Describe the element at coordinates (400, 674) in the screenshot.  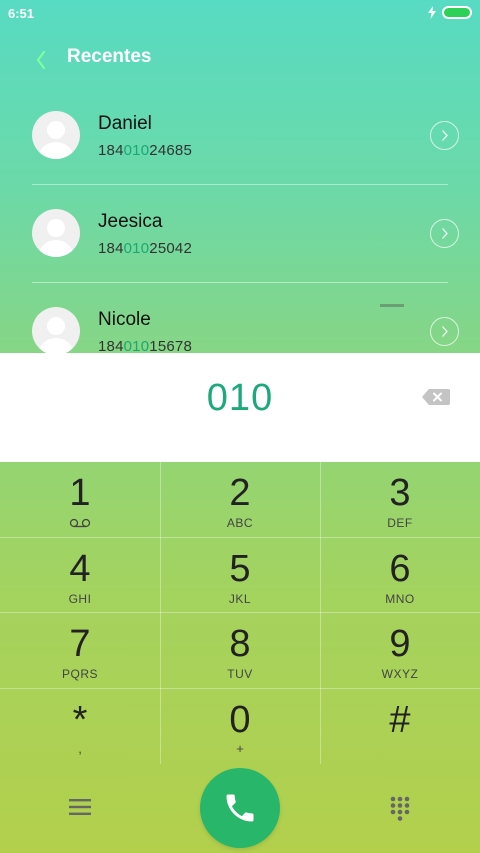
I see `key-letters: WXYZ` at that location.